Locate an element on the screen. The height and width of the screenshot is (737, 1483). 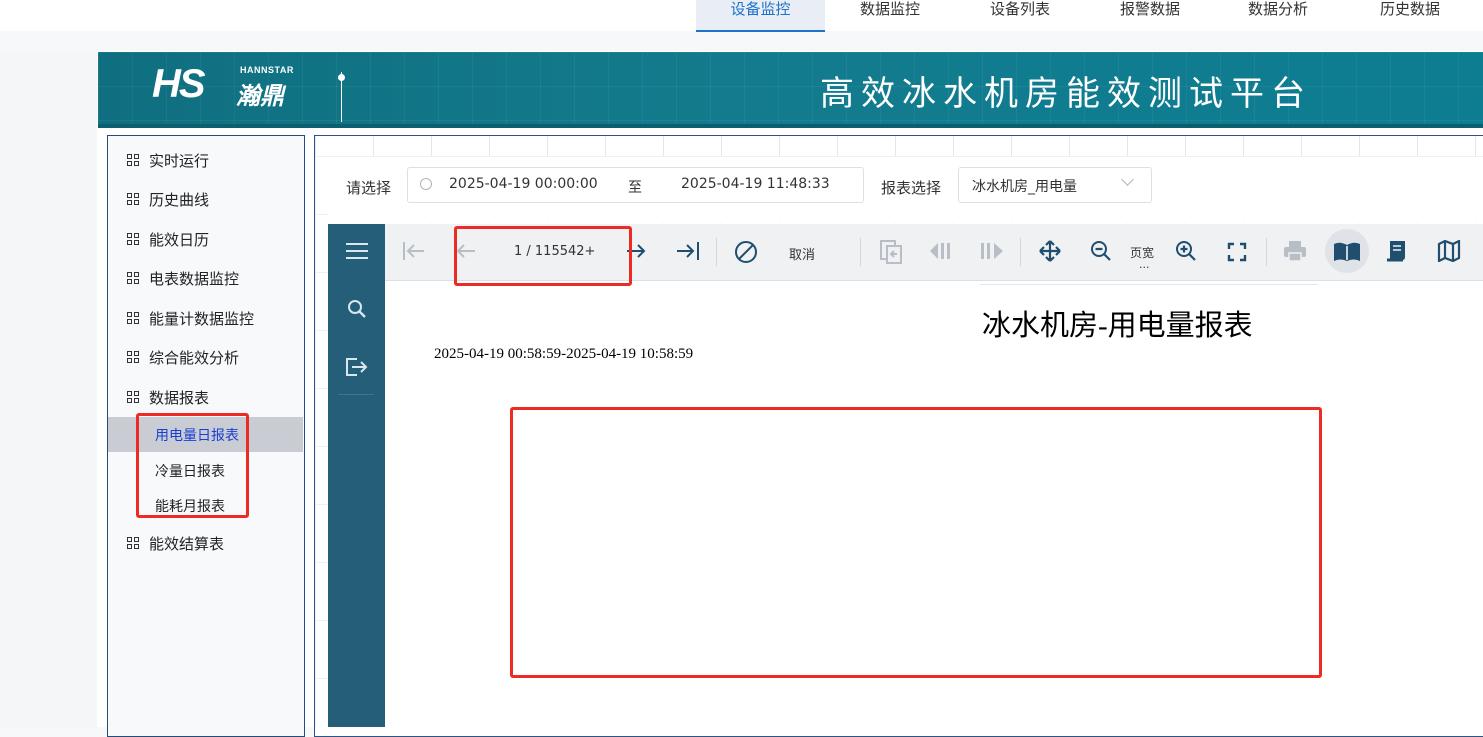
logo-brand-en: HANNSTAR is located at coordinates (267, 70).